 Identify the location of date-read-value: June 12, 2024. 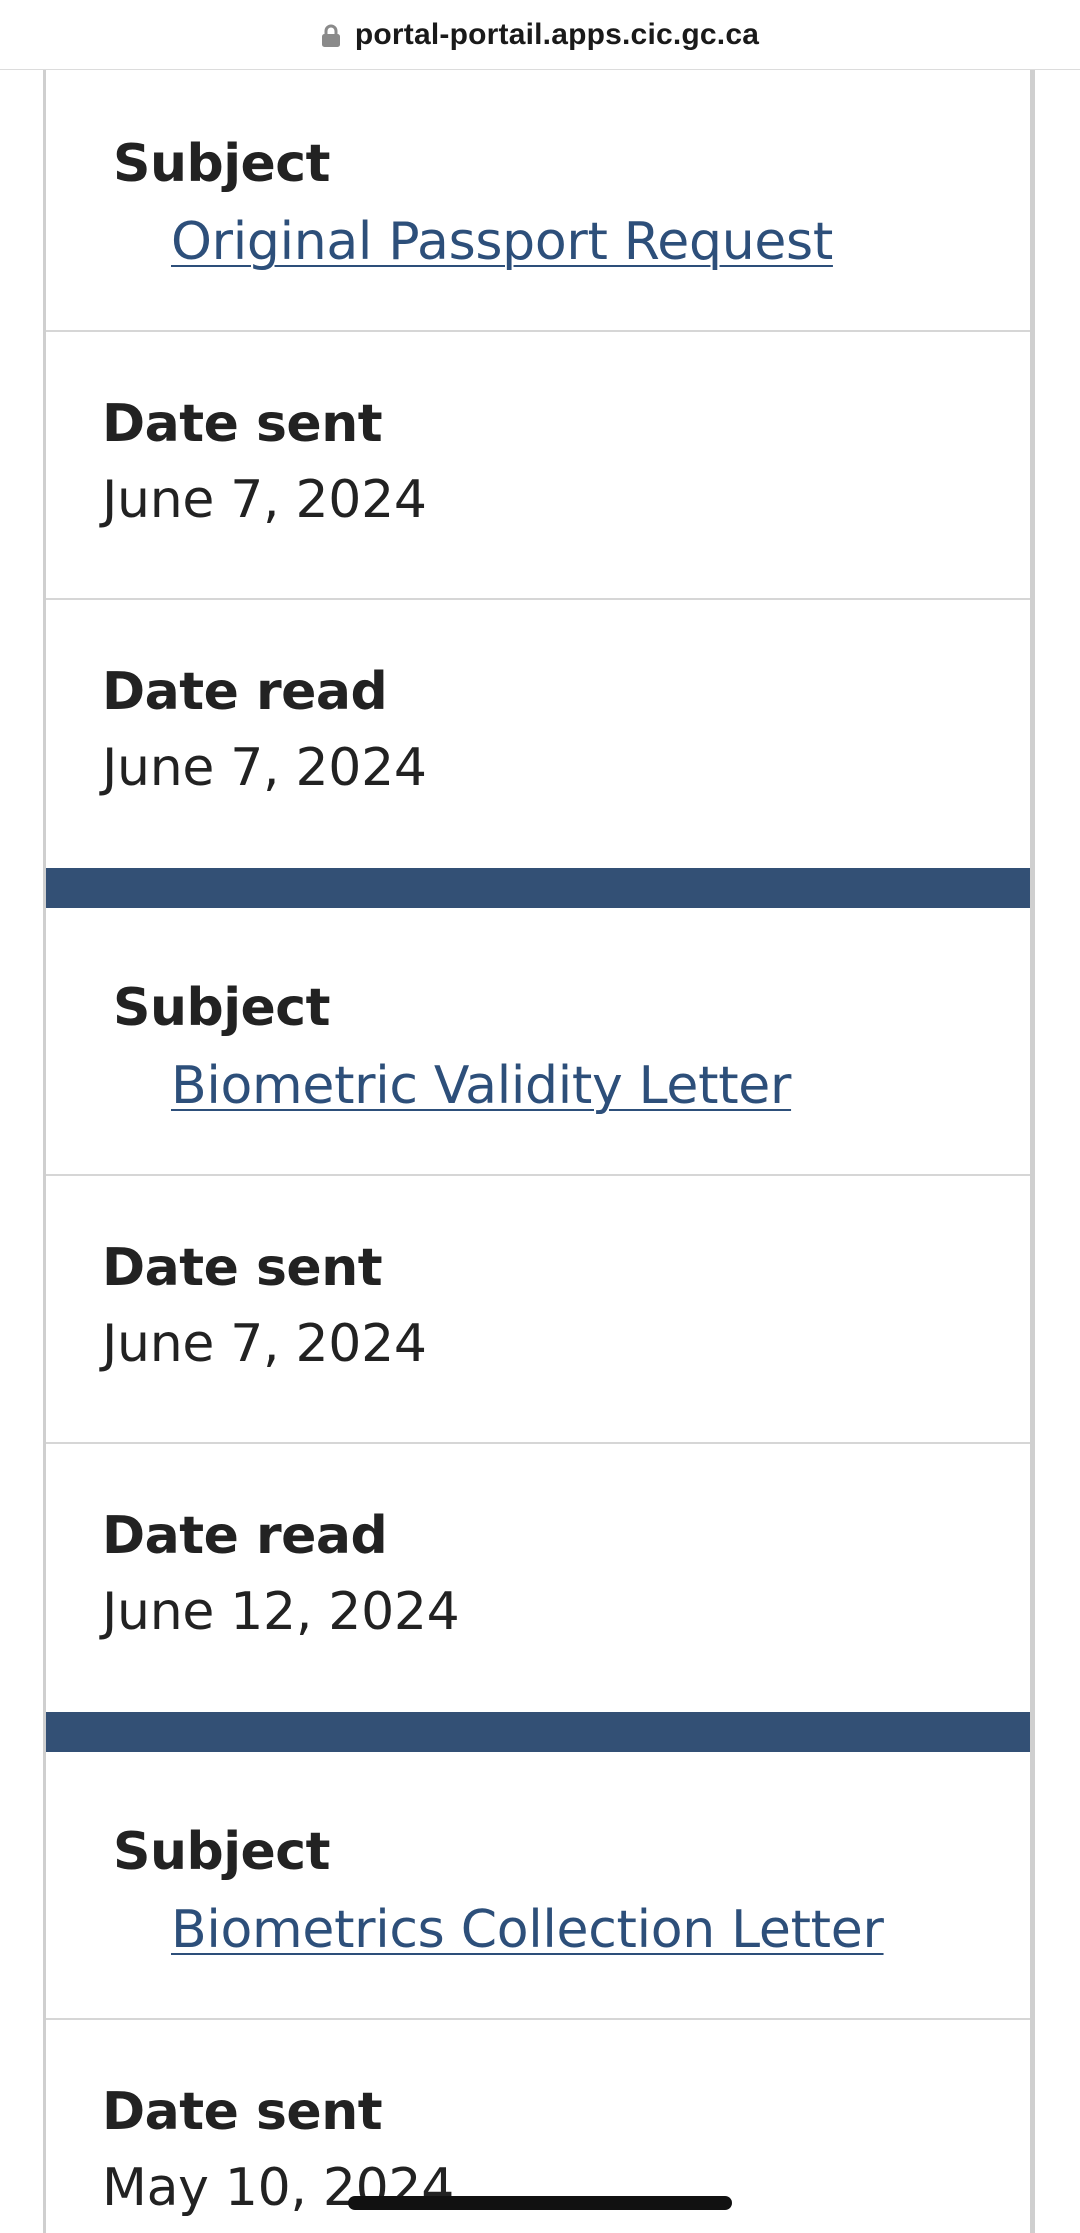
(281, 1612).